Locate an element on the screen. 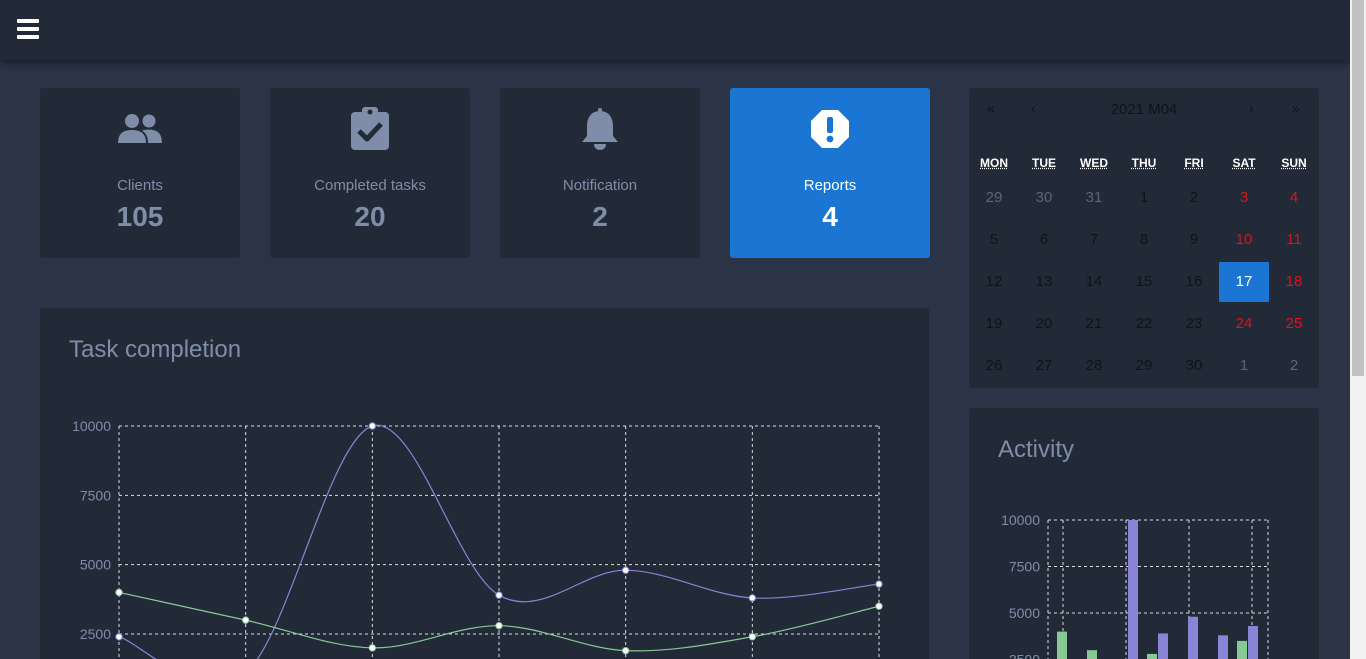 The width and height of the screenshot is (1366, 659). calendar-day: 6 is located at coordinates (1044, 240).